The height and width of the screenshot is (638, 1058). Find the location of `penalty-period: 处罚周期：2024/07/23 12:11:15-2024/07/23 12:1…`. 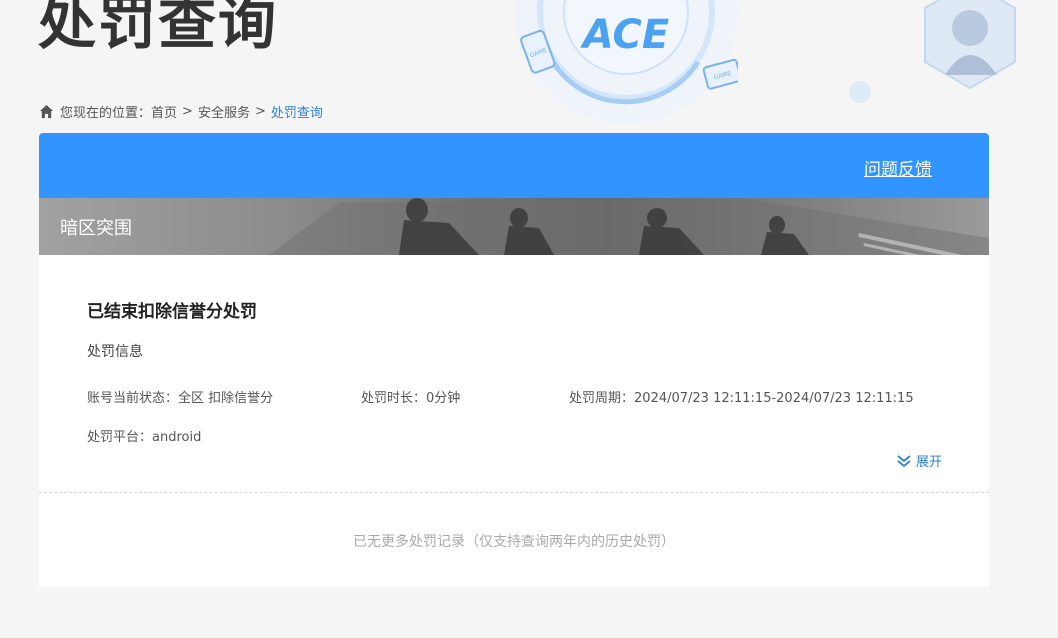

penalty-period: 处罚周期：2024/07/23 12:11:15-2024/07/23 12:1… is located at coordinates (741, 396).